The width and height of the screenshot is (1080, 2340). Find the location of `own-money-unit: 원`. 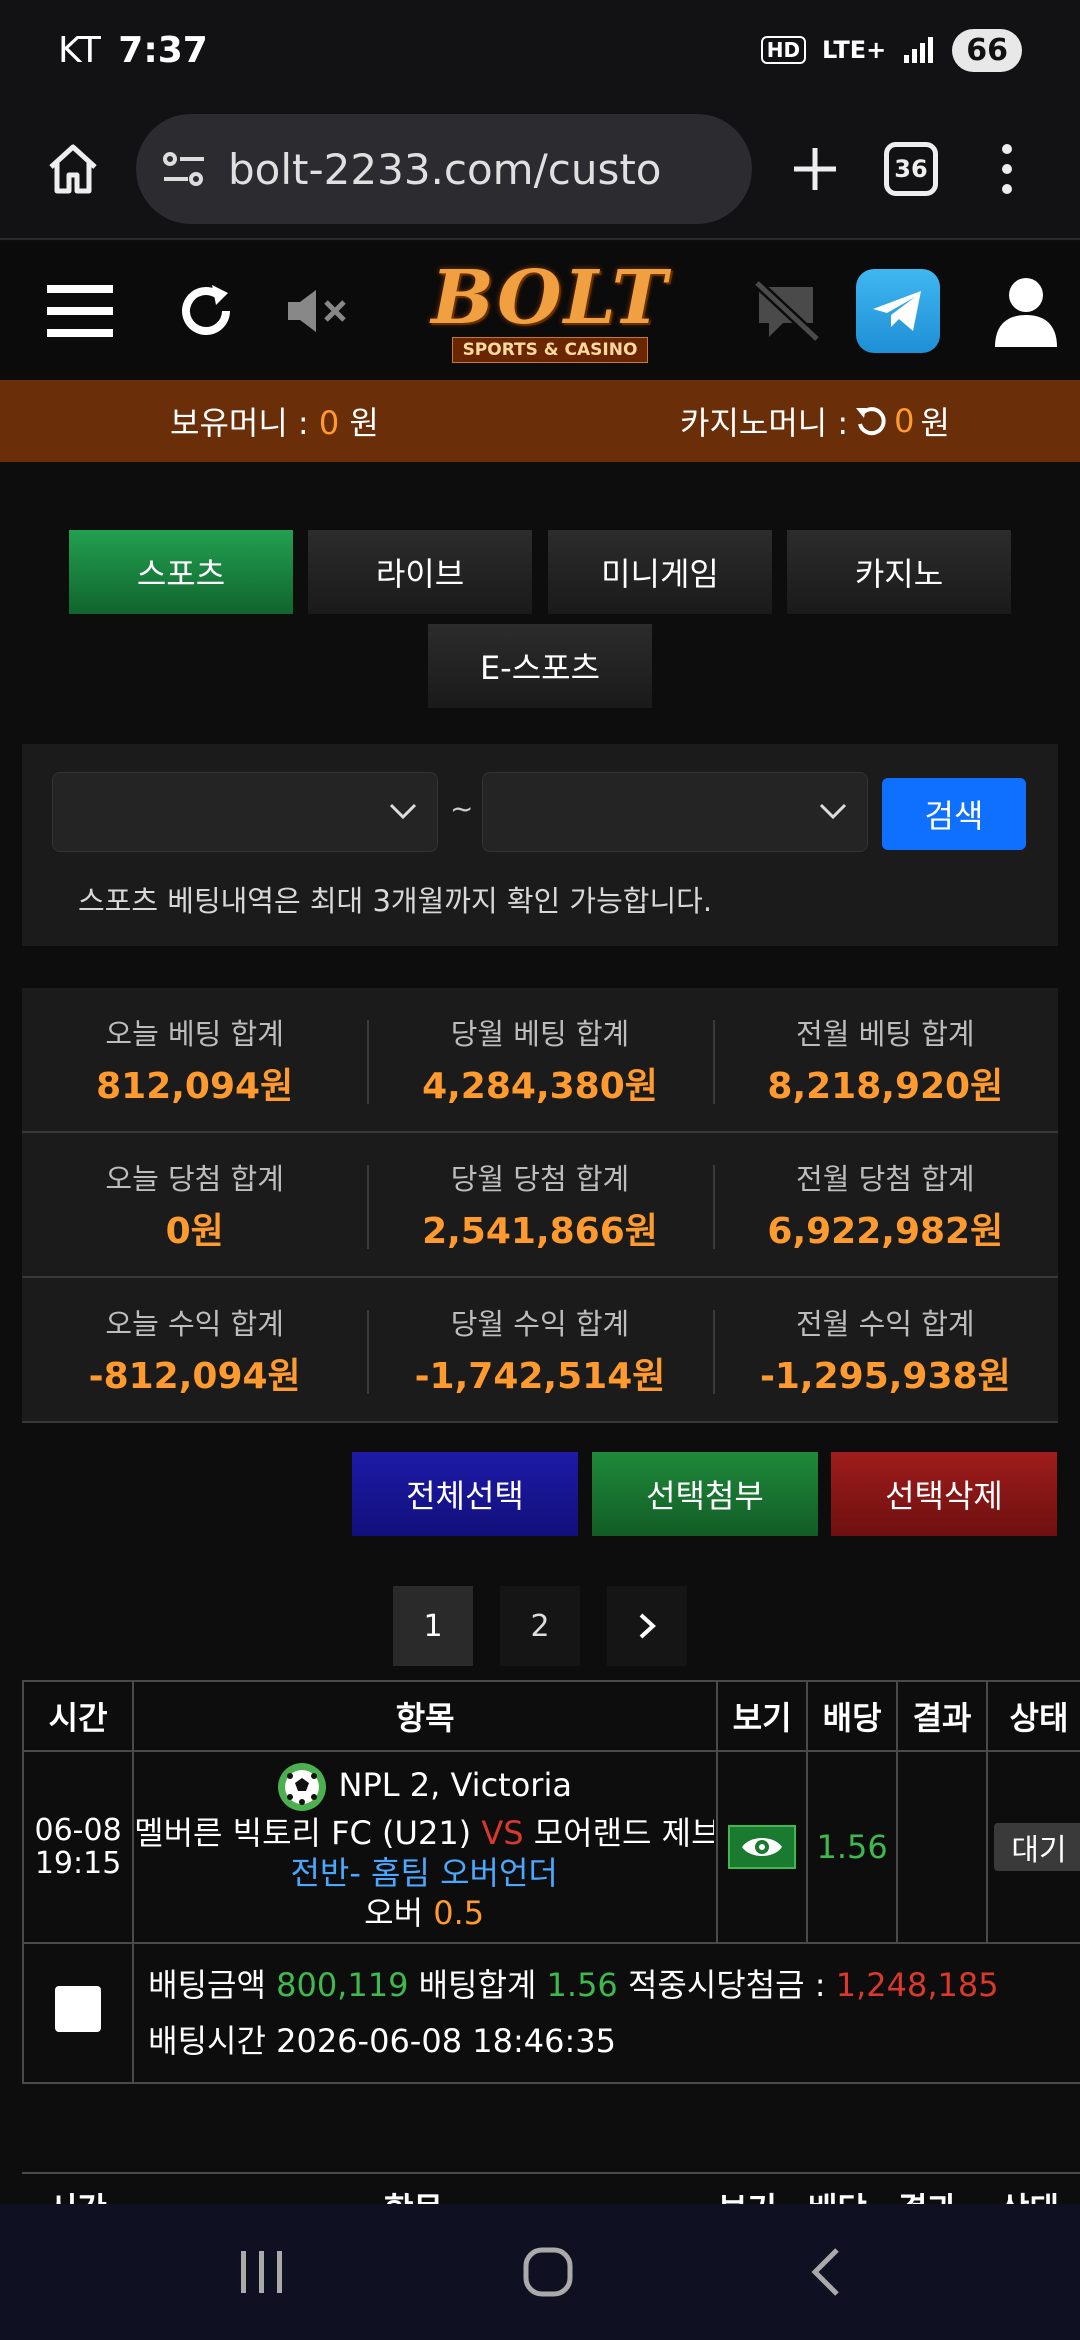

own-money-unit: 원 is located at coordinates (359, 423).